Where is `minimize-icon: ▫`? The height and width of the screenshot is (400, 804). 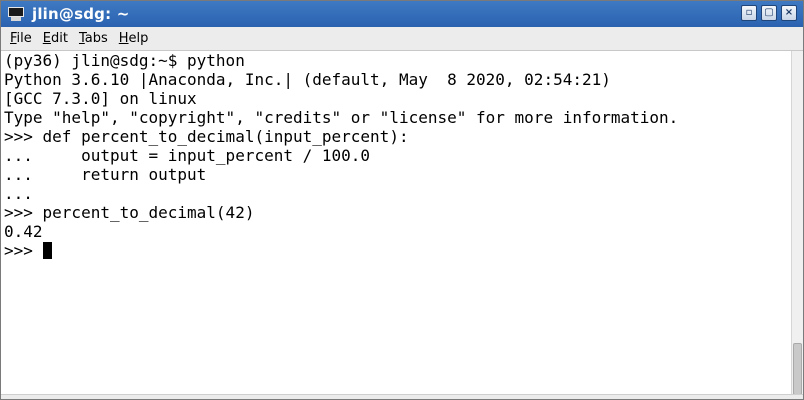
minimize-icon: ▫ is located at coordinates (749, 12).